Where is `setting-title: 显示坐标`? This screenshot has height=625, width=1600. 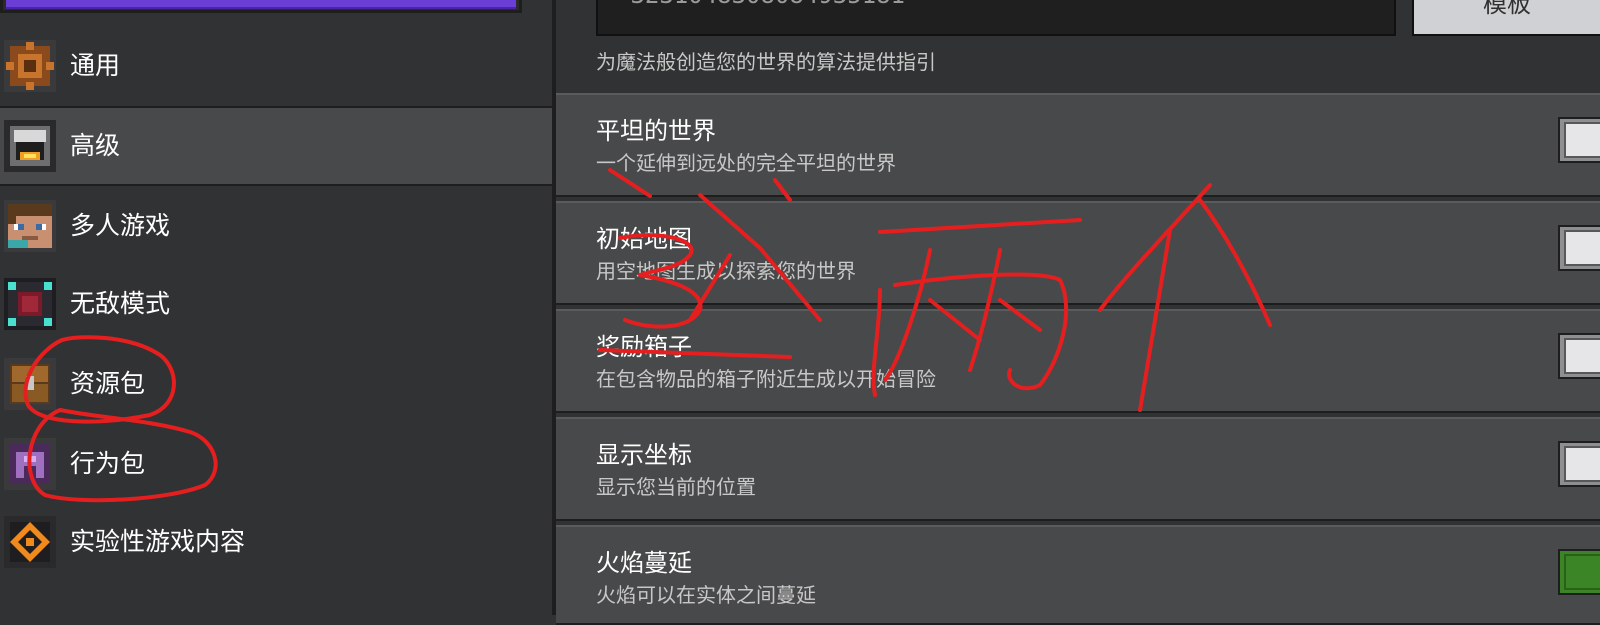
setting-title: 显示坐标 is located at coordinates (644, 455).